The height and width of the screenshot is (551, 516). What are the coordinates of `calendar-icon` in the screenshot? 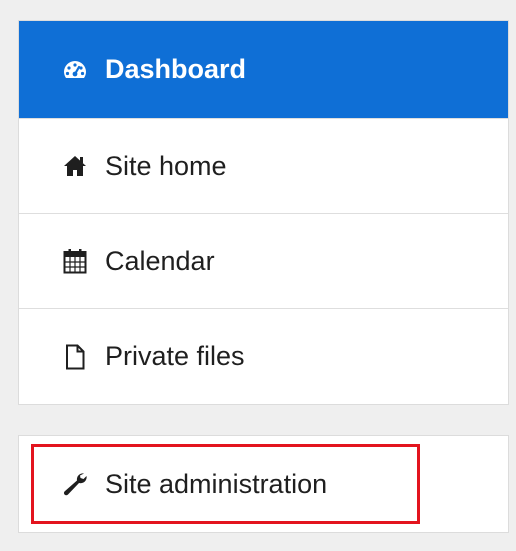 It's located at (75, 261).